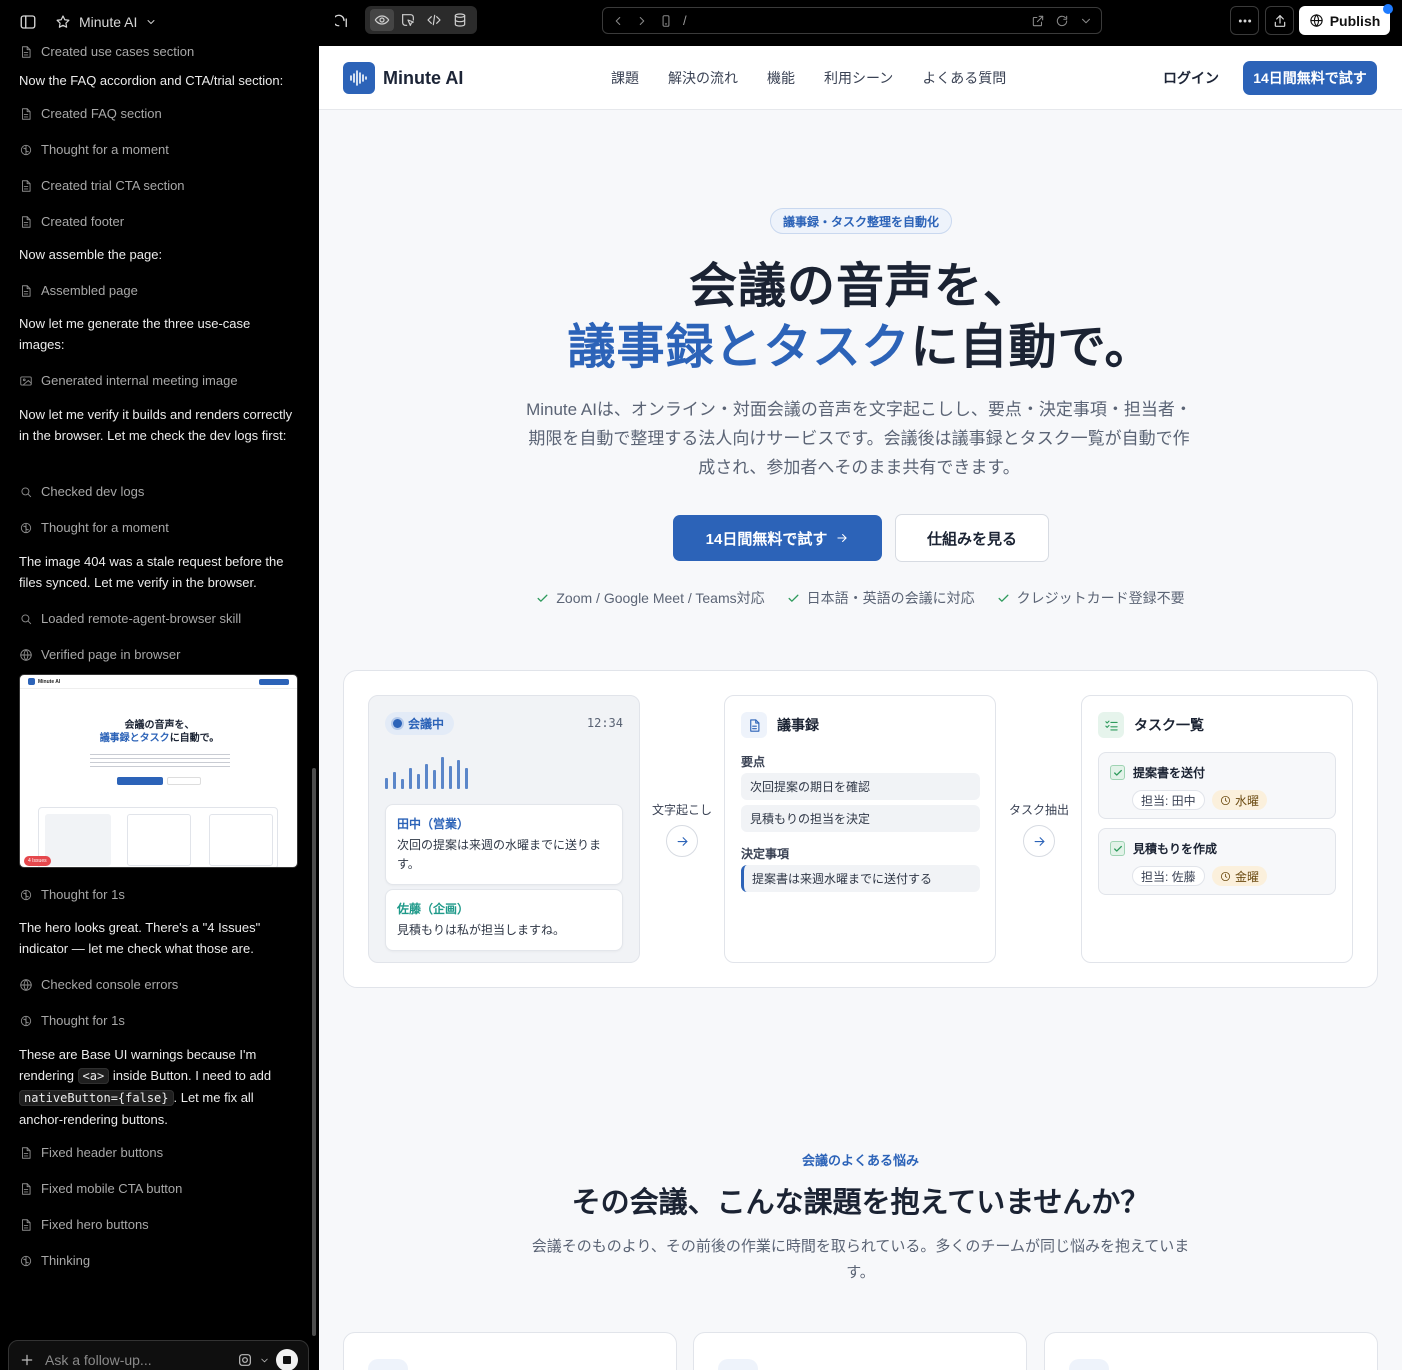 This screenshot has height=1370, width=1402. Describe the element at coordinates (642, 21) in the screenshot. I see `forward-arrow-icon` at that location.